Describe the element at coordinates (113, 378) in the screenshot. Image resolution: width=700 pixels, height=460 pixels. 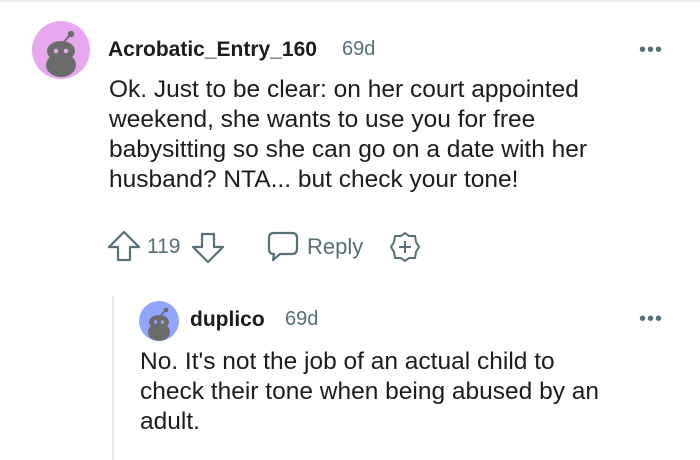
I see `thread-line` at that location.